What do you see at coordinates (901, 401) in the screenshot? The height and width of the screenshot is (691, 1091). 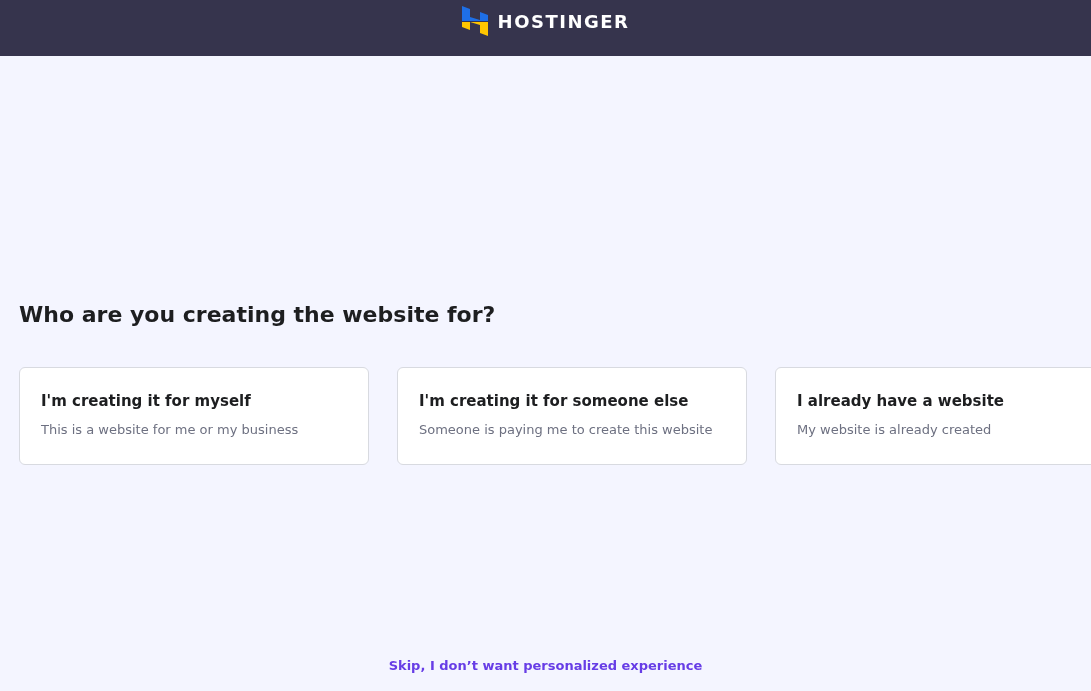 I see `option-title: I already have a website` at bounding box center [901, 401].